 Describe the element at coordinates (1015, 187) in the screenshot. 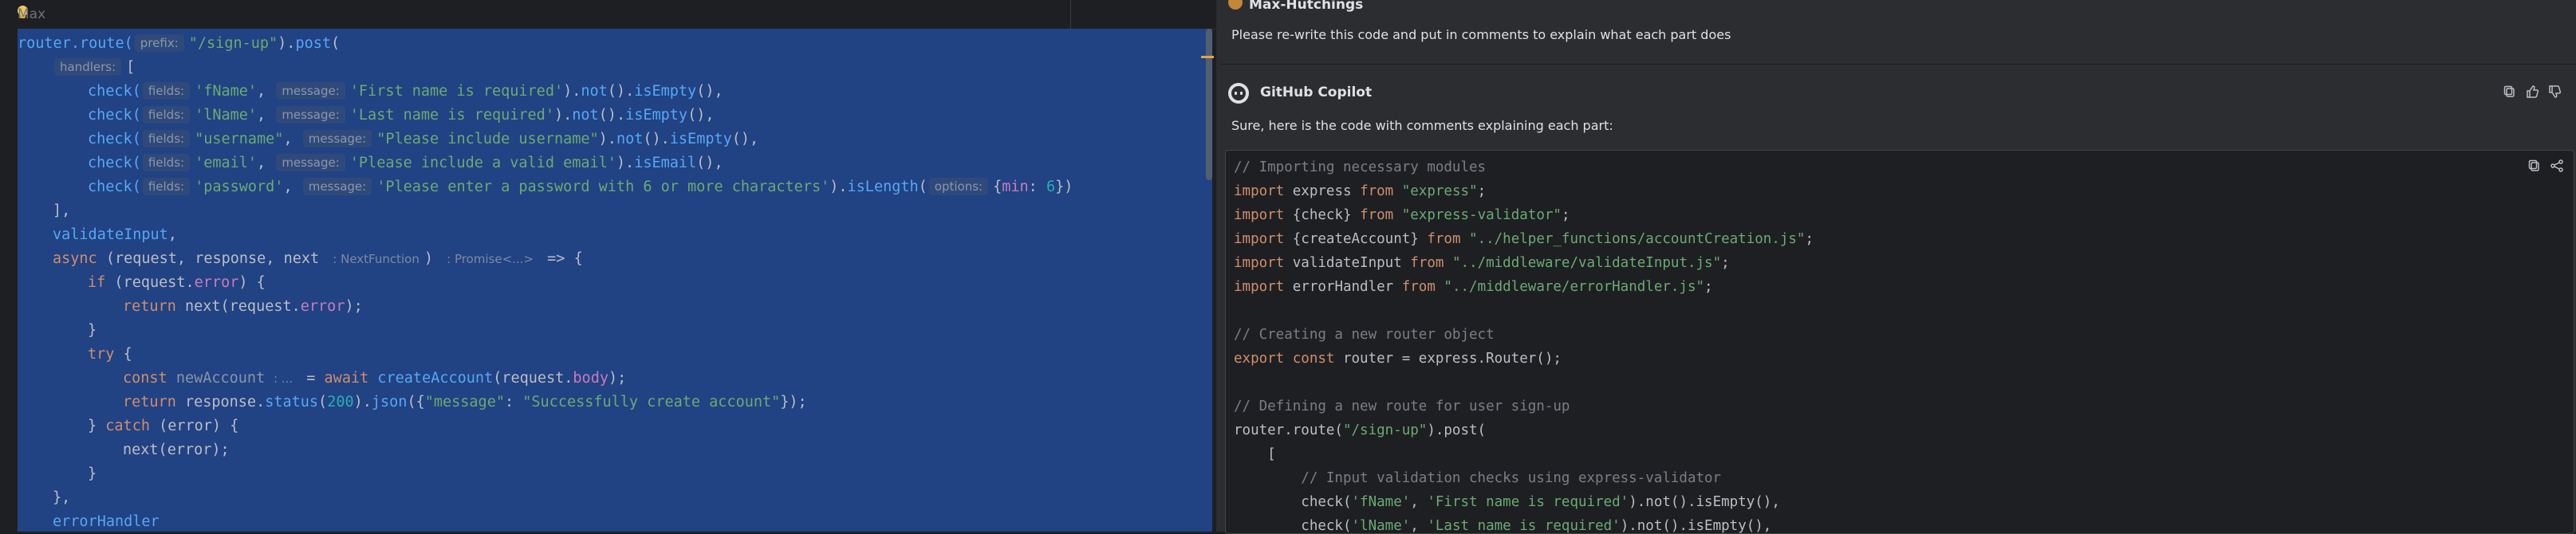

I see `code-token: min` at that location.